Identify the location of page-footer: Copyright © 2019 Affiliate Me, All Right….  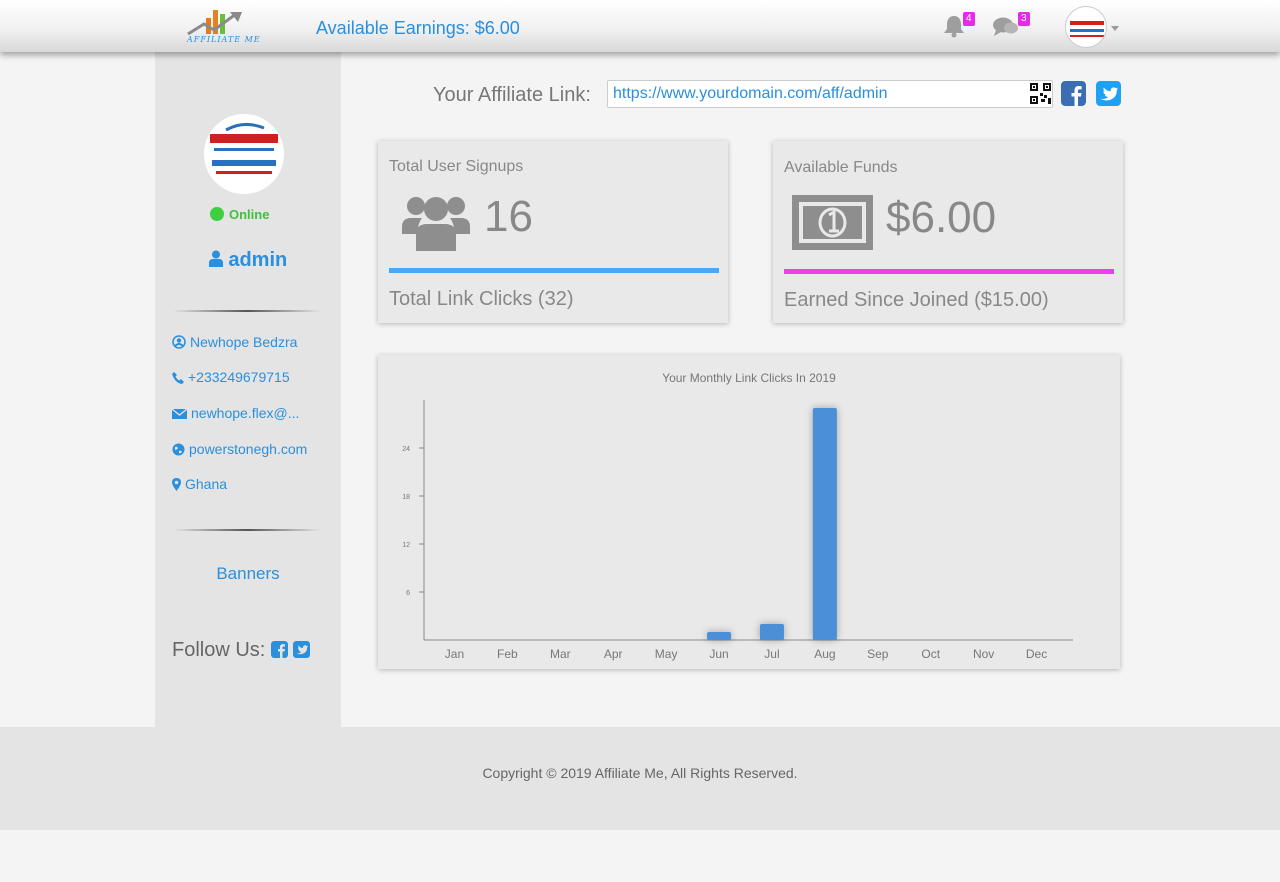
(640, 778).